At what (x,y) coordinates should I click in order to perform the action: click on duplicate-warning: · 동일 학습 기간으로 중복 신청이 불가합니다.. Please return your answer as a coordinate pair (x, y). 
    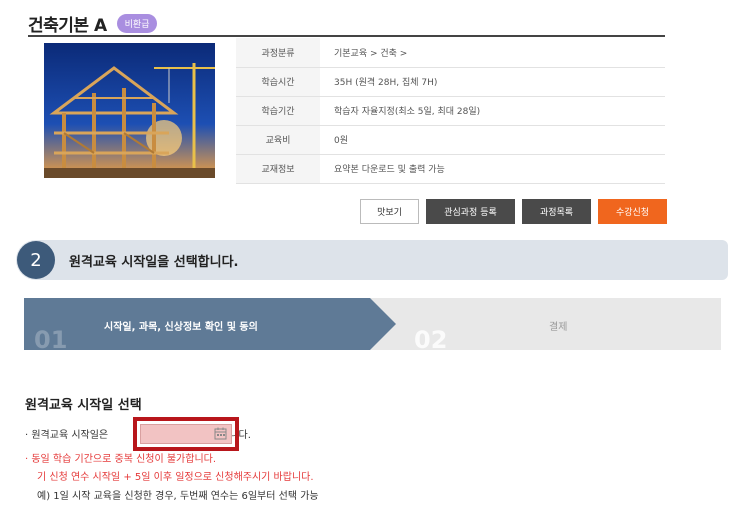
    Looking at the image, I should click on (121, 459).